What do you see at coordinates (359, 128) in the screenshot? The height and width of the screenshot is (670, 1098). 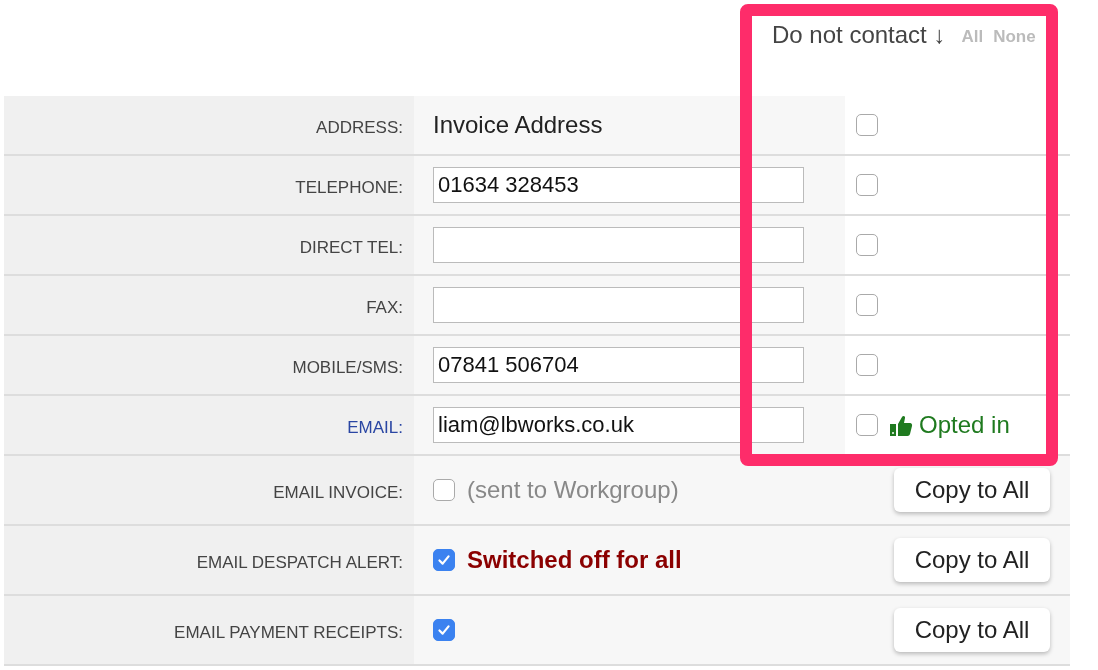 I see `field-label: ADDRESS:` at bounding box center [359, 128].